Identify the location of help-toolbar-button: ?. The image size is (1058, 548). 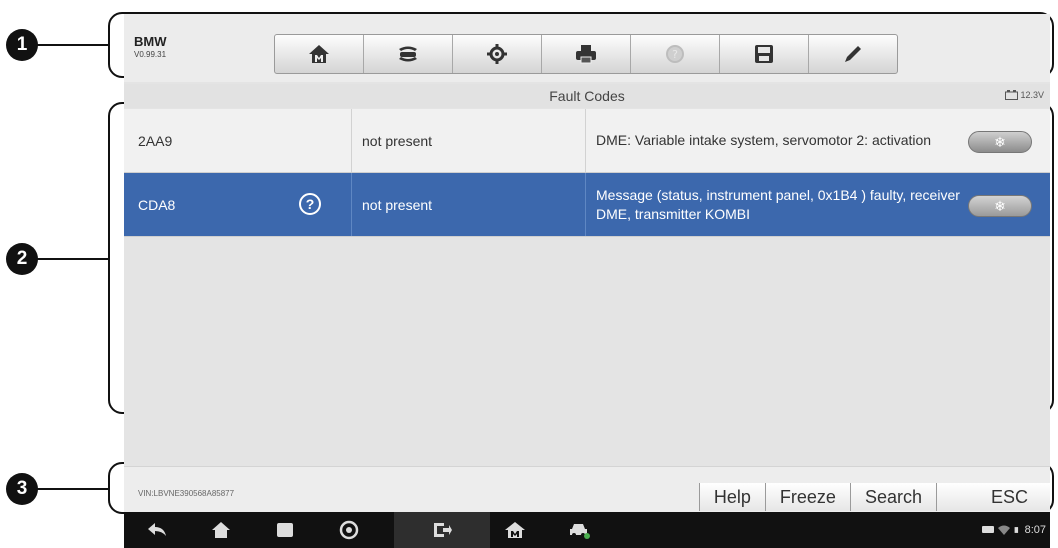
(675, 54).